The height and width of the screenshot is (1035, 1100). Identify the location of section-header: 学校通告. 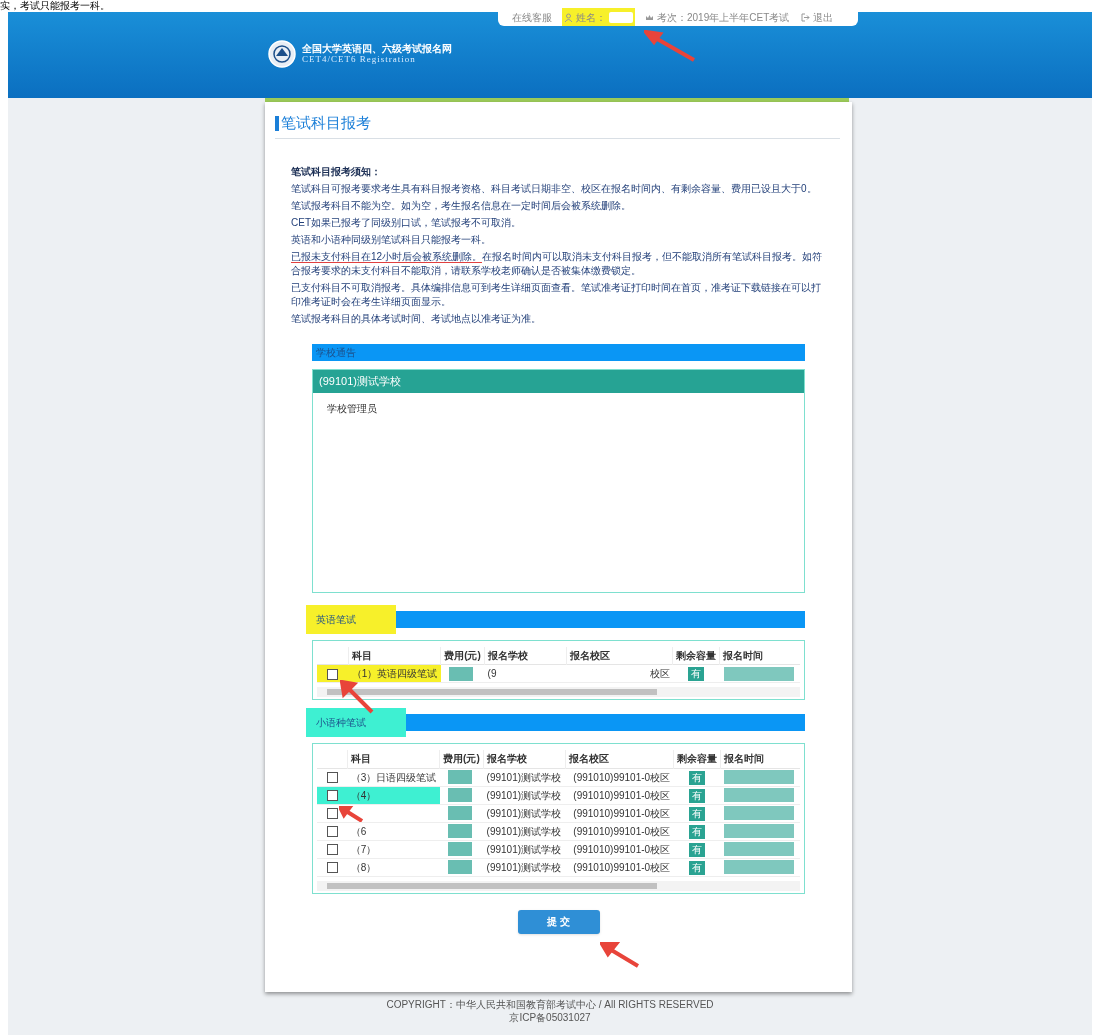
(558, 352).